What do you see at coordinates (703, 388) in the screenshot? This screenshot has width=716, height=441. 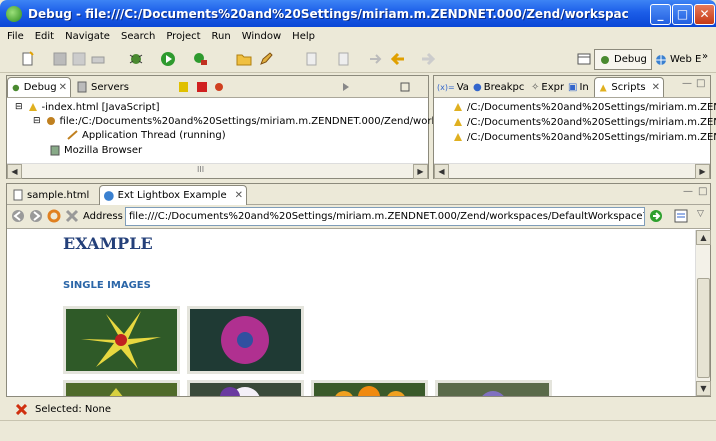 I see `scroll-down-button: ▼` at bounding box center [703, 388].